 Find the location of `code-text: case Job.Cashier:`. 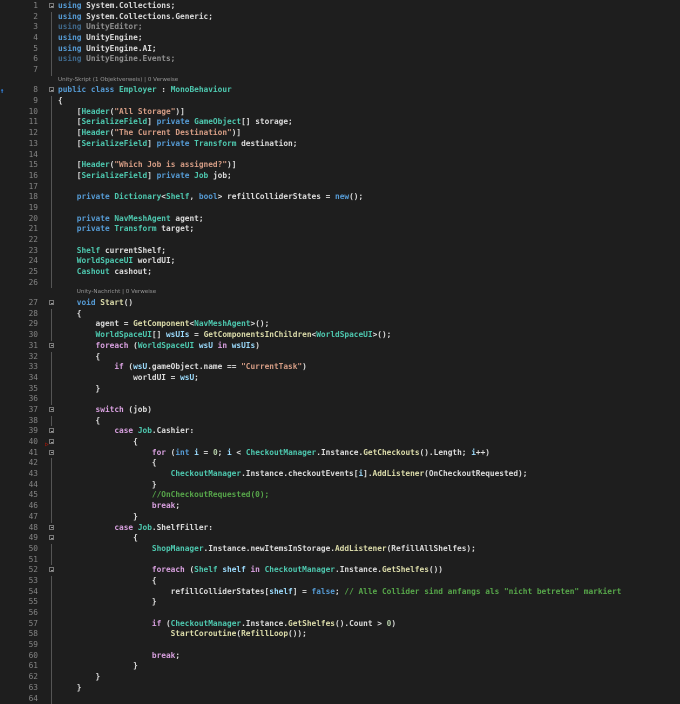

code-text: case Job.Cashier: is located at coordinates (126, 431).